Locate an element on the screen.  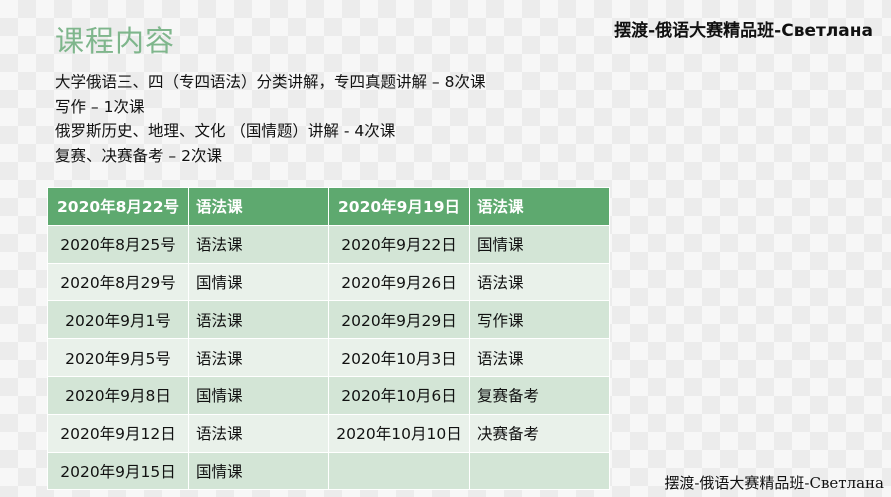
date-cell: 2020年9月15日 is located at coordinates (118, 471).